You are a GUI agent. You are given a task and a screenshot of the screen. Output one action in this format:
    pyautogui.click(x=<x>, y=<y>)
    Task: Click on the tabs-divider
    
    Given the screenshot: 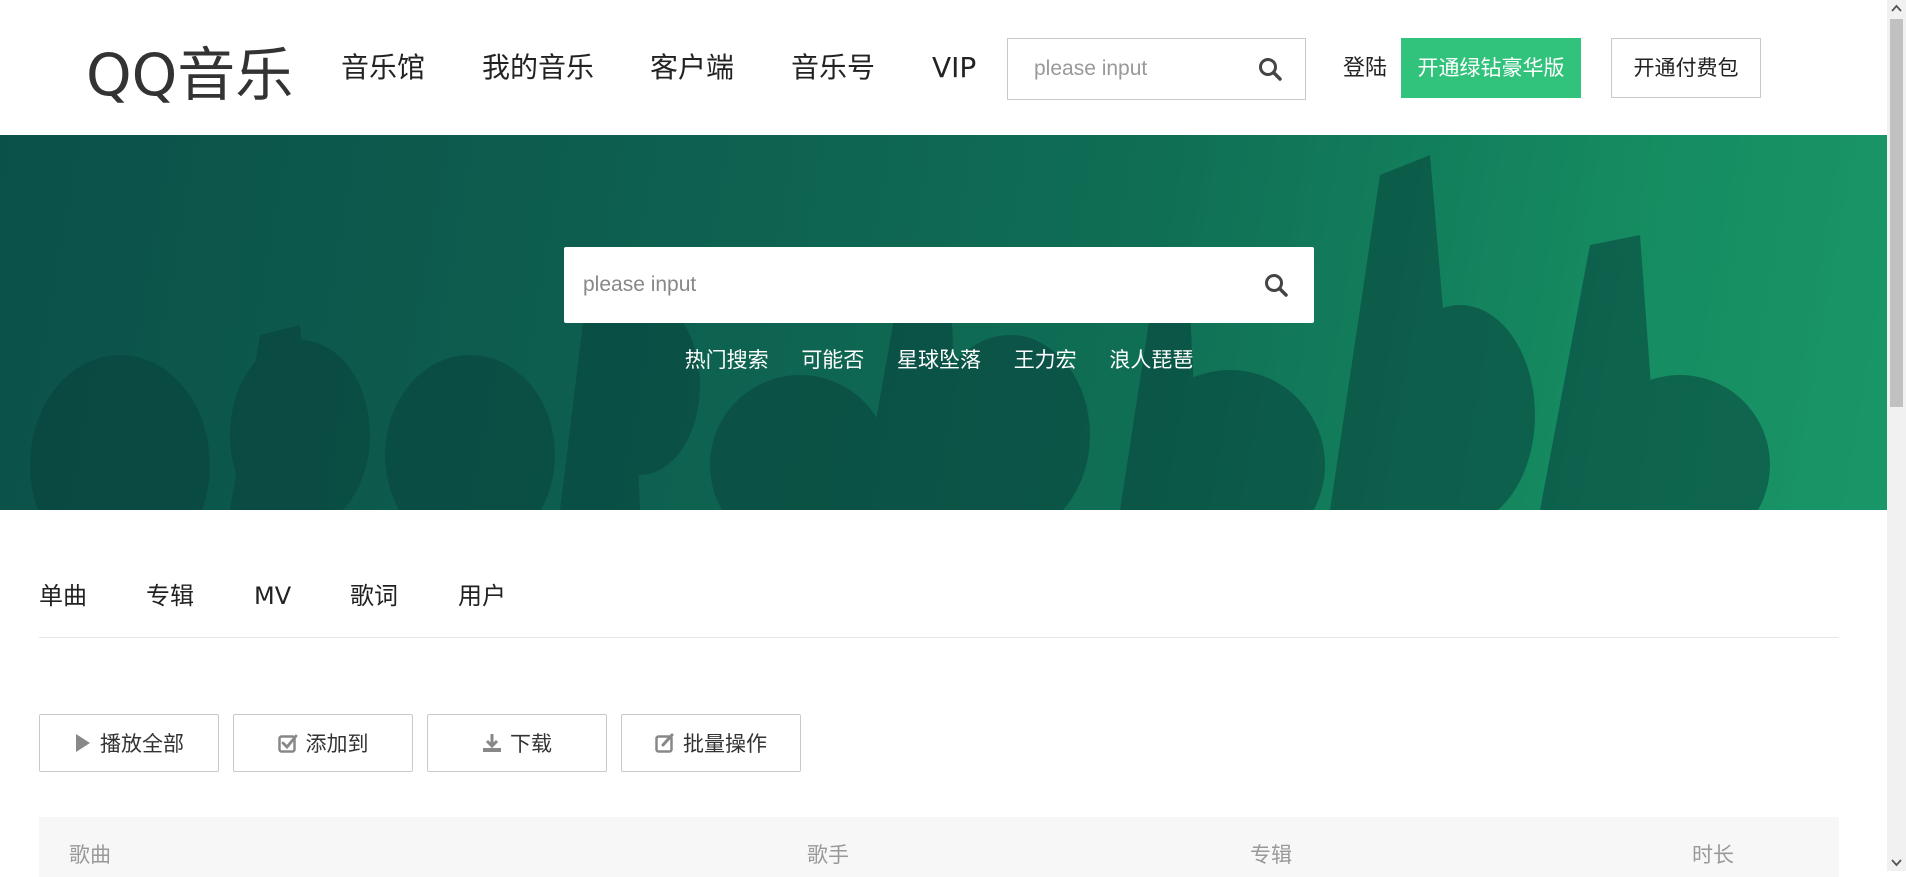 What is the action you would take?
    pyautogui.click(x=939, y=637)
    